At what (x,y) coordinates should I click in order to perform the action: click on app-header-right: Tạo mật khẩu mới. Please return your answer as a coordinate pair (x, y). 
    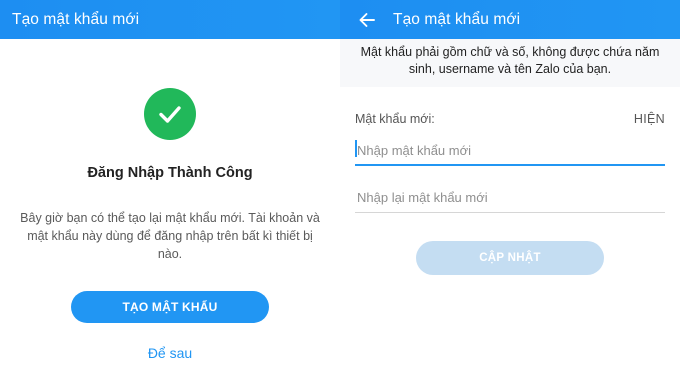
    Looking at the image, I should click on (510, 19).